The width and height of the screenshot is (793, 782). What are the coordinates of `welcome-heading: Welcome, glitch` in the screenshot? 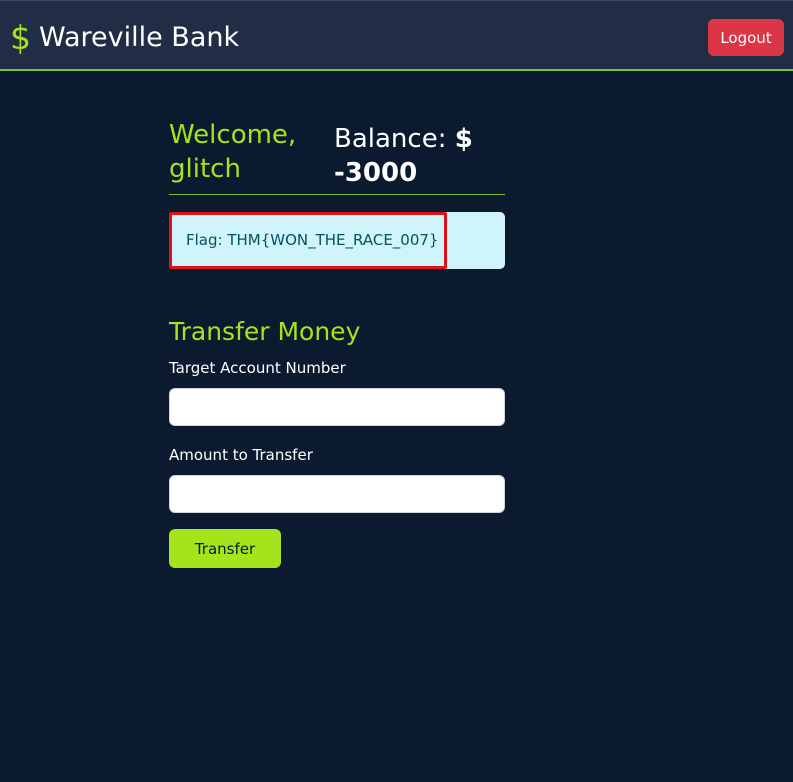 It's located at (233, 152).